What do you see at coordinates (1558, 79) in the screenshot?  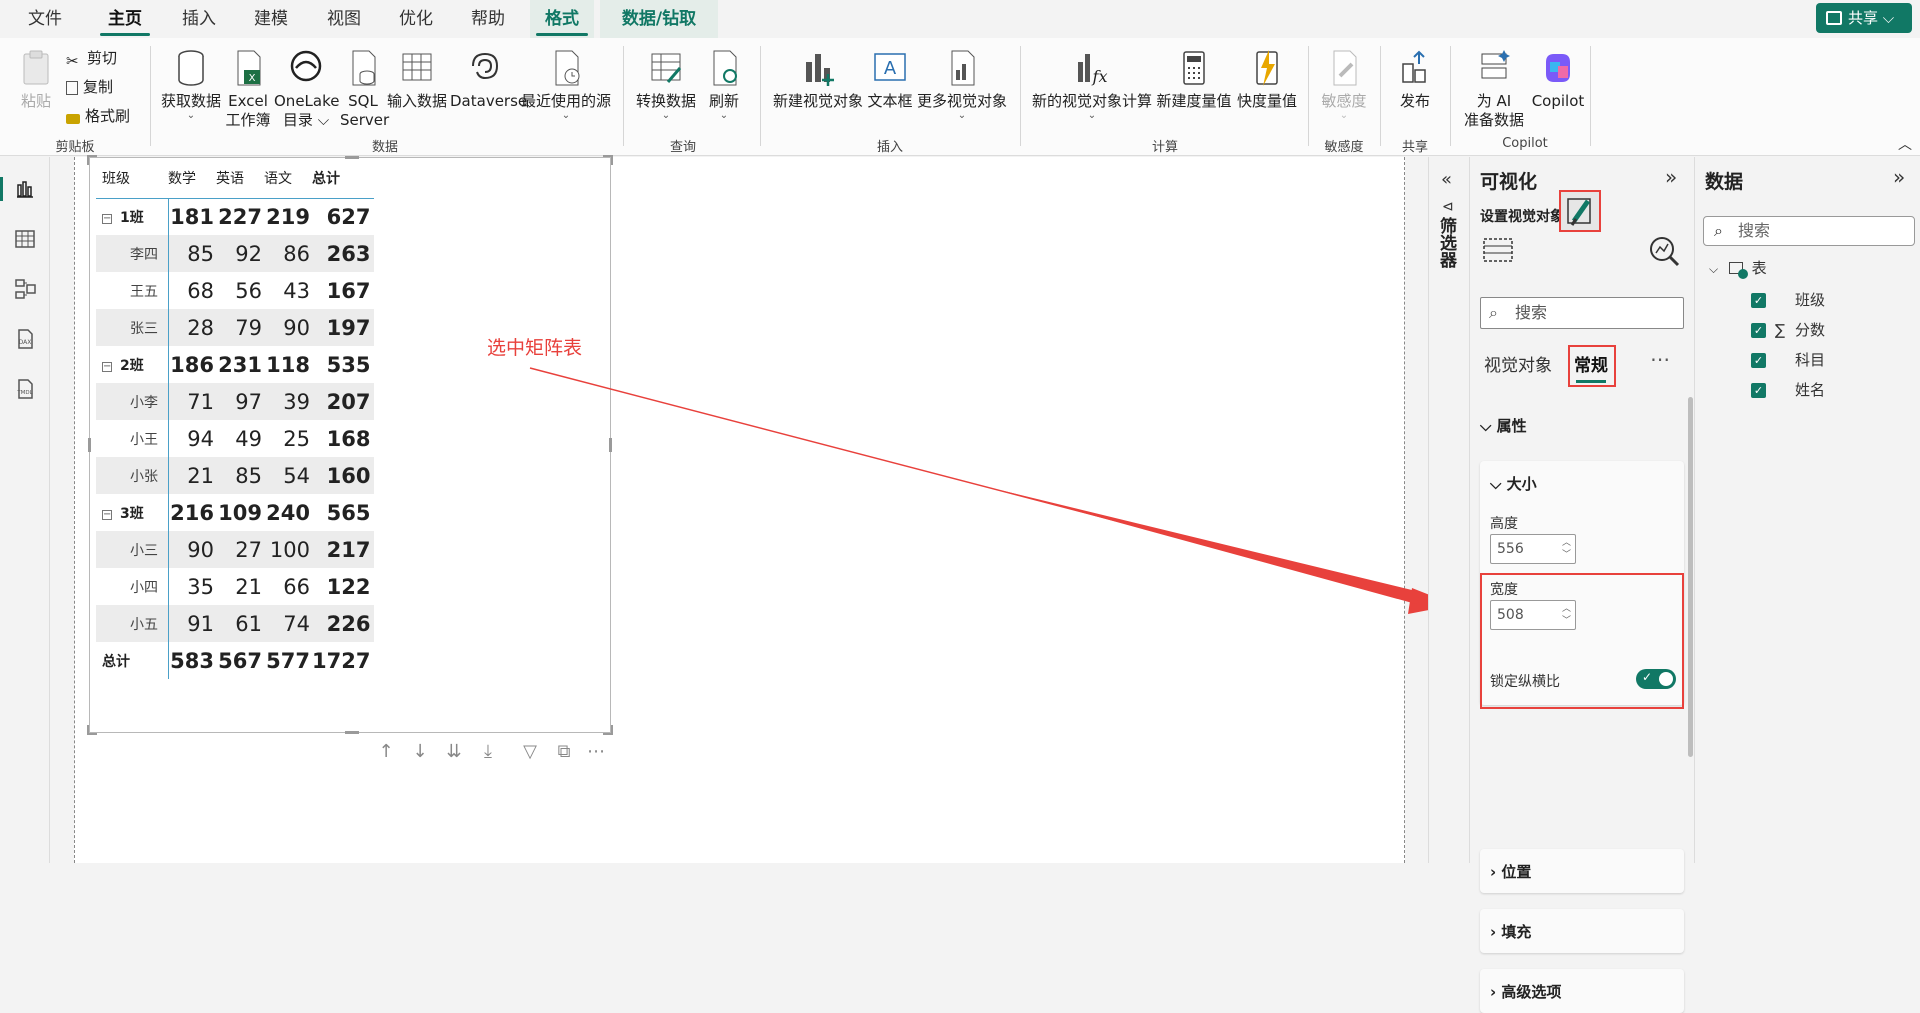 I see `copilot-button: Copilot` at bounding box center [1558, 79].